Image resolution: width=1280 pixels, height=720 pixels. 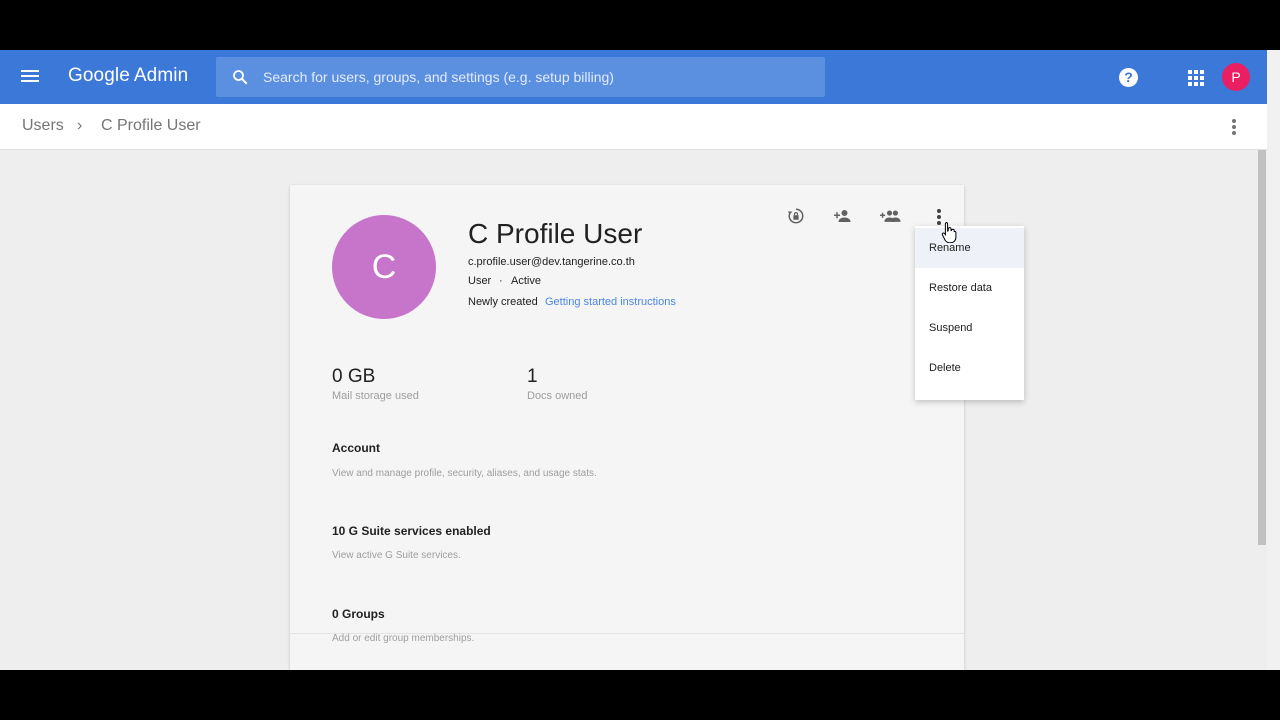 I want to click on stat-docs-value: 1, so click(x=532, y=376).